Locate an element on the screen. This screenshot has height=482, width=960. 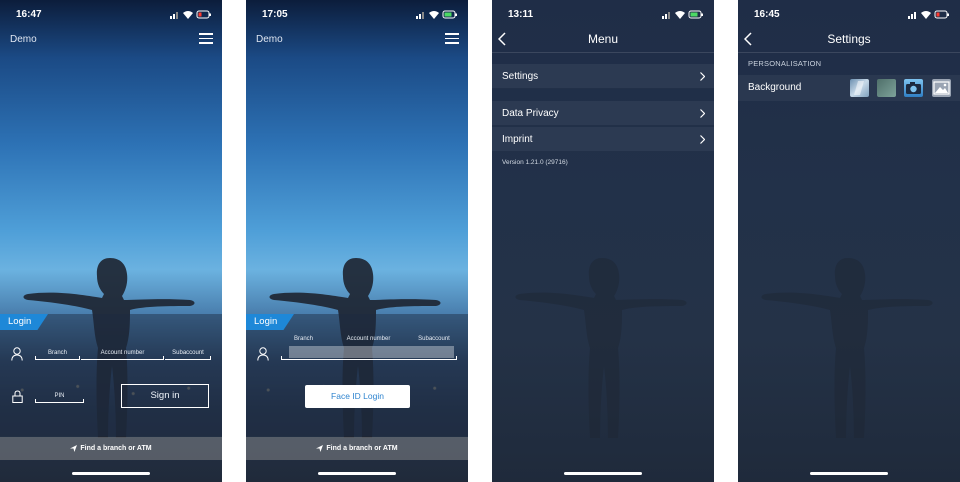
account-underline is located at coordinates (369, 355).